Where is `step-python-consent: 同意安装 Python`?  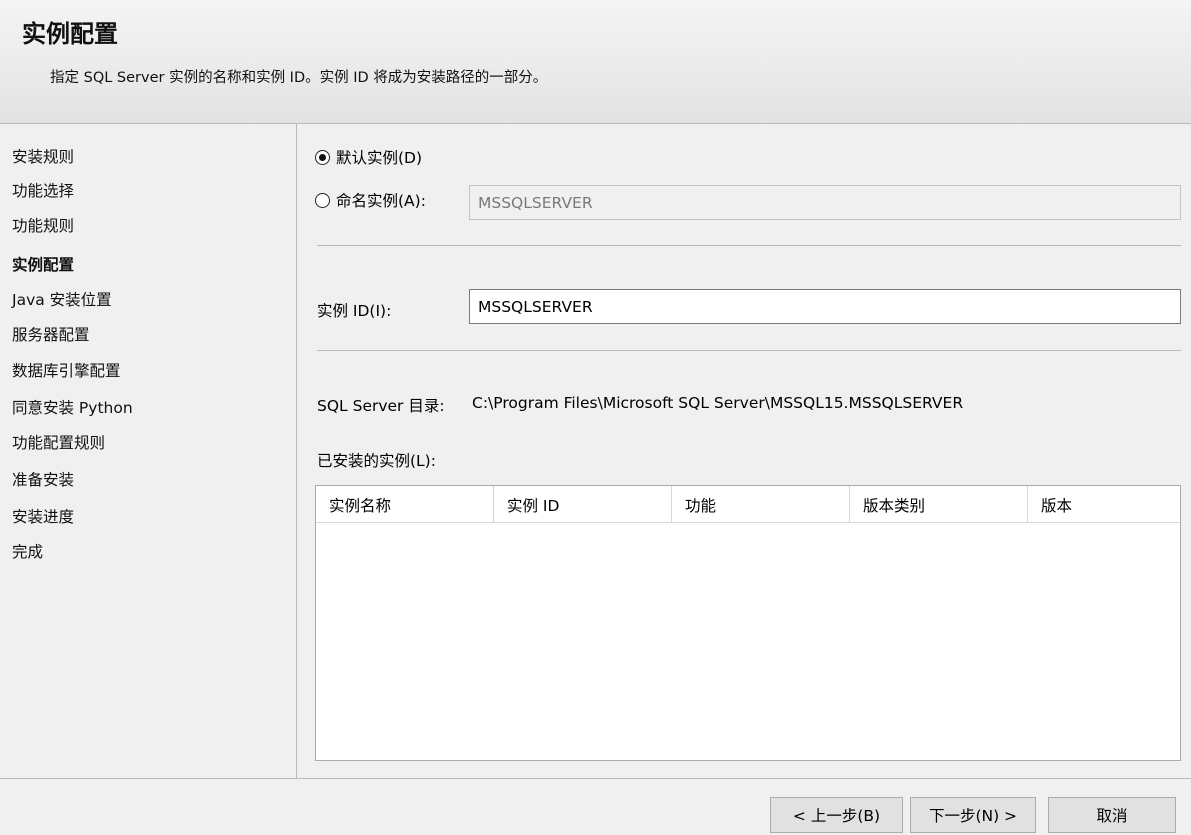 step-python-consent: 同意安装 Python is located at coordinates (72, 407).